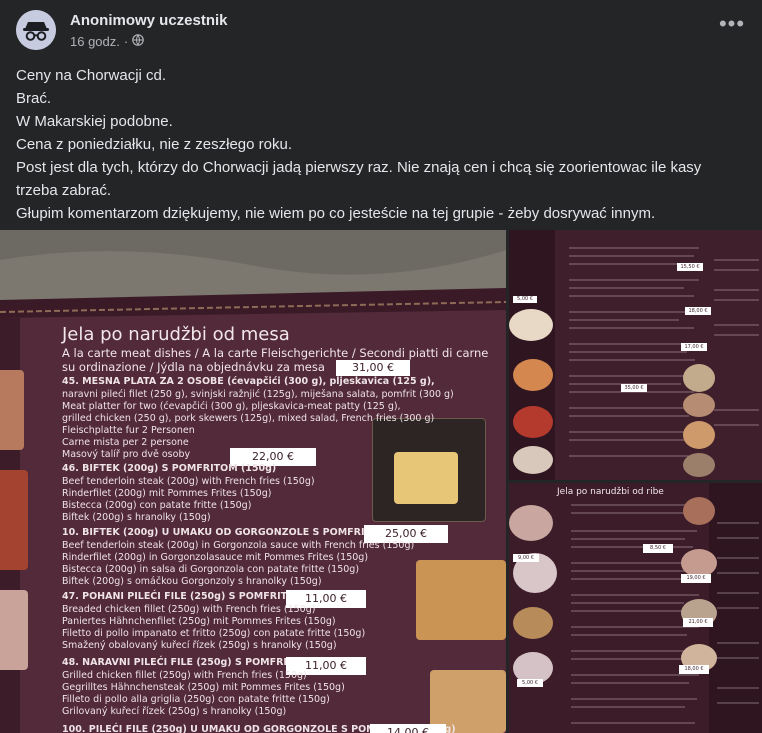 The height and width of the screenshot is (733, 762). I want to click on side-2-price: 9,00 €, so click(526, 558).